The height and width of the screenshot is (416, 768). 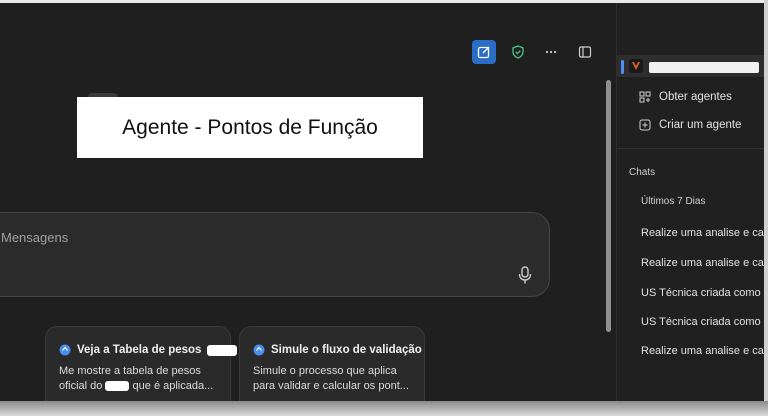 I want to click on composer-placeholder: Mensagens, so click(x=35, y=237).